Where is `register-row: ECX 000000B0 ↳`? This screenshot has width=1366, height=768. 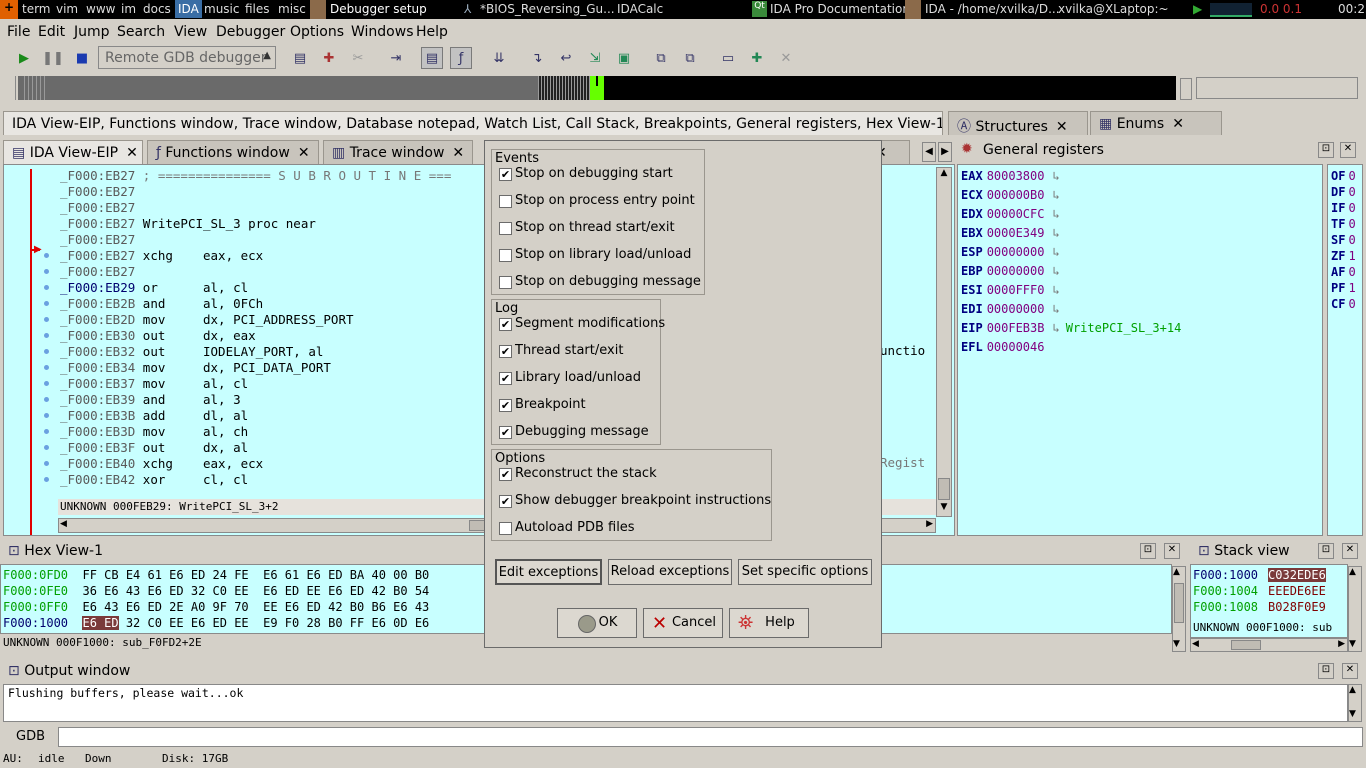
register-row: ECX 000000B0 ↳ is located at coordinates (1013, 195).